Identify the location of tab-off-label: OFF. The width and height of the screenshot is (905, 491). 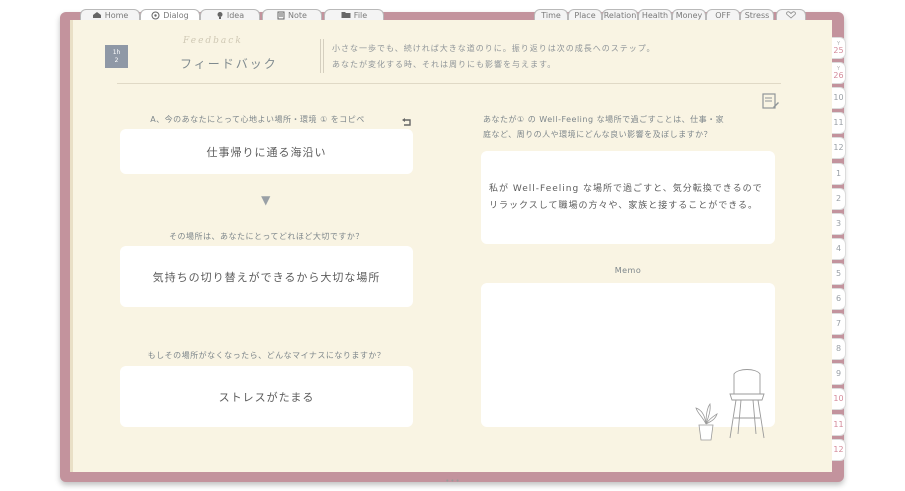
(723, 15).